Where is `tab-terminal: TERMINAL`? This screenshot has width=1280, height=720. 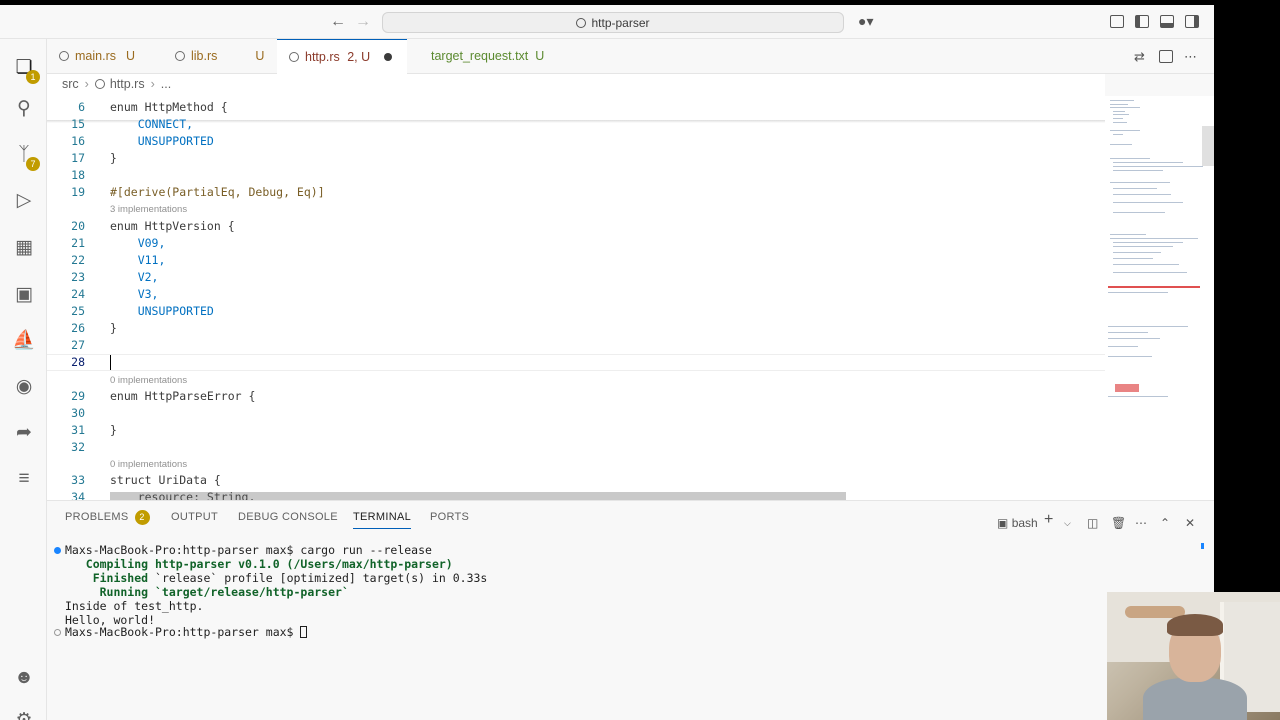
tab-terminal: TERMINAL is located at coordinates (382, 519).